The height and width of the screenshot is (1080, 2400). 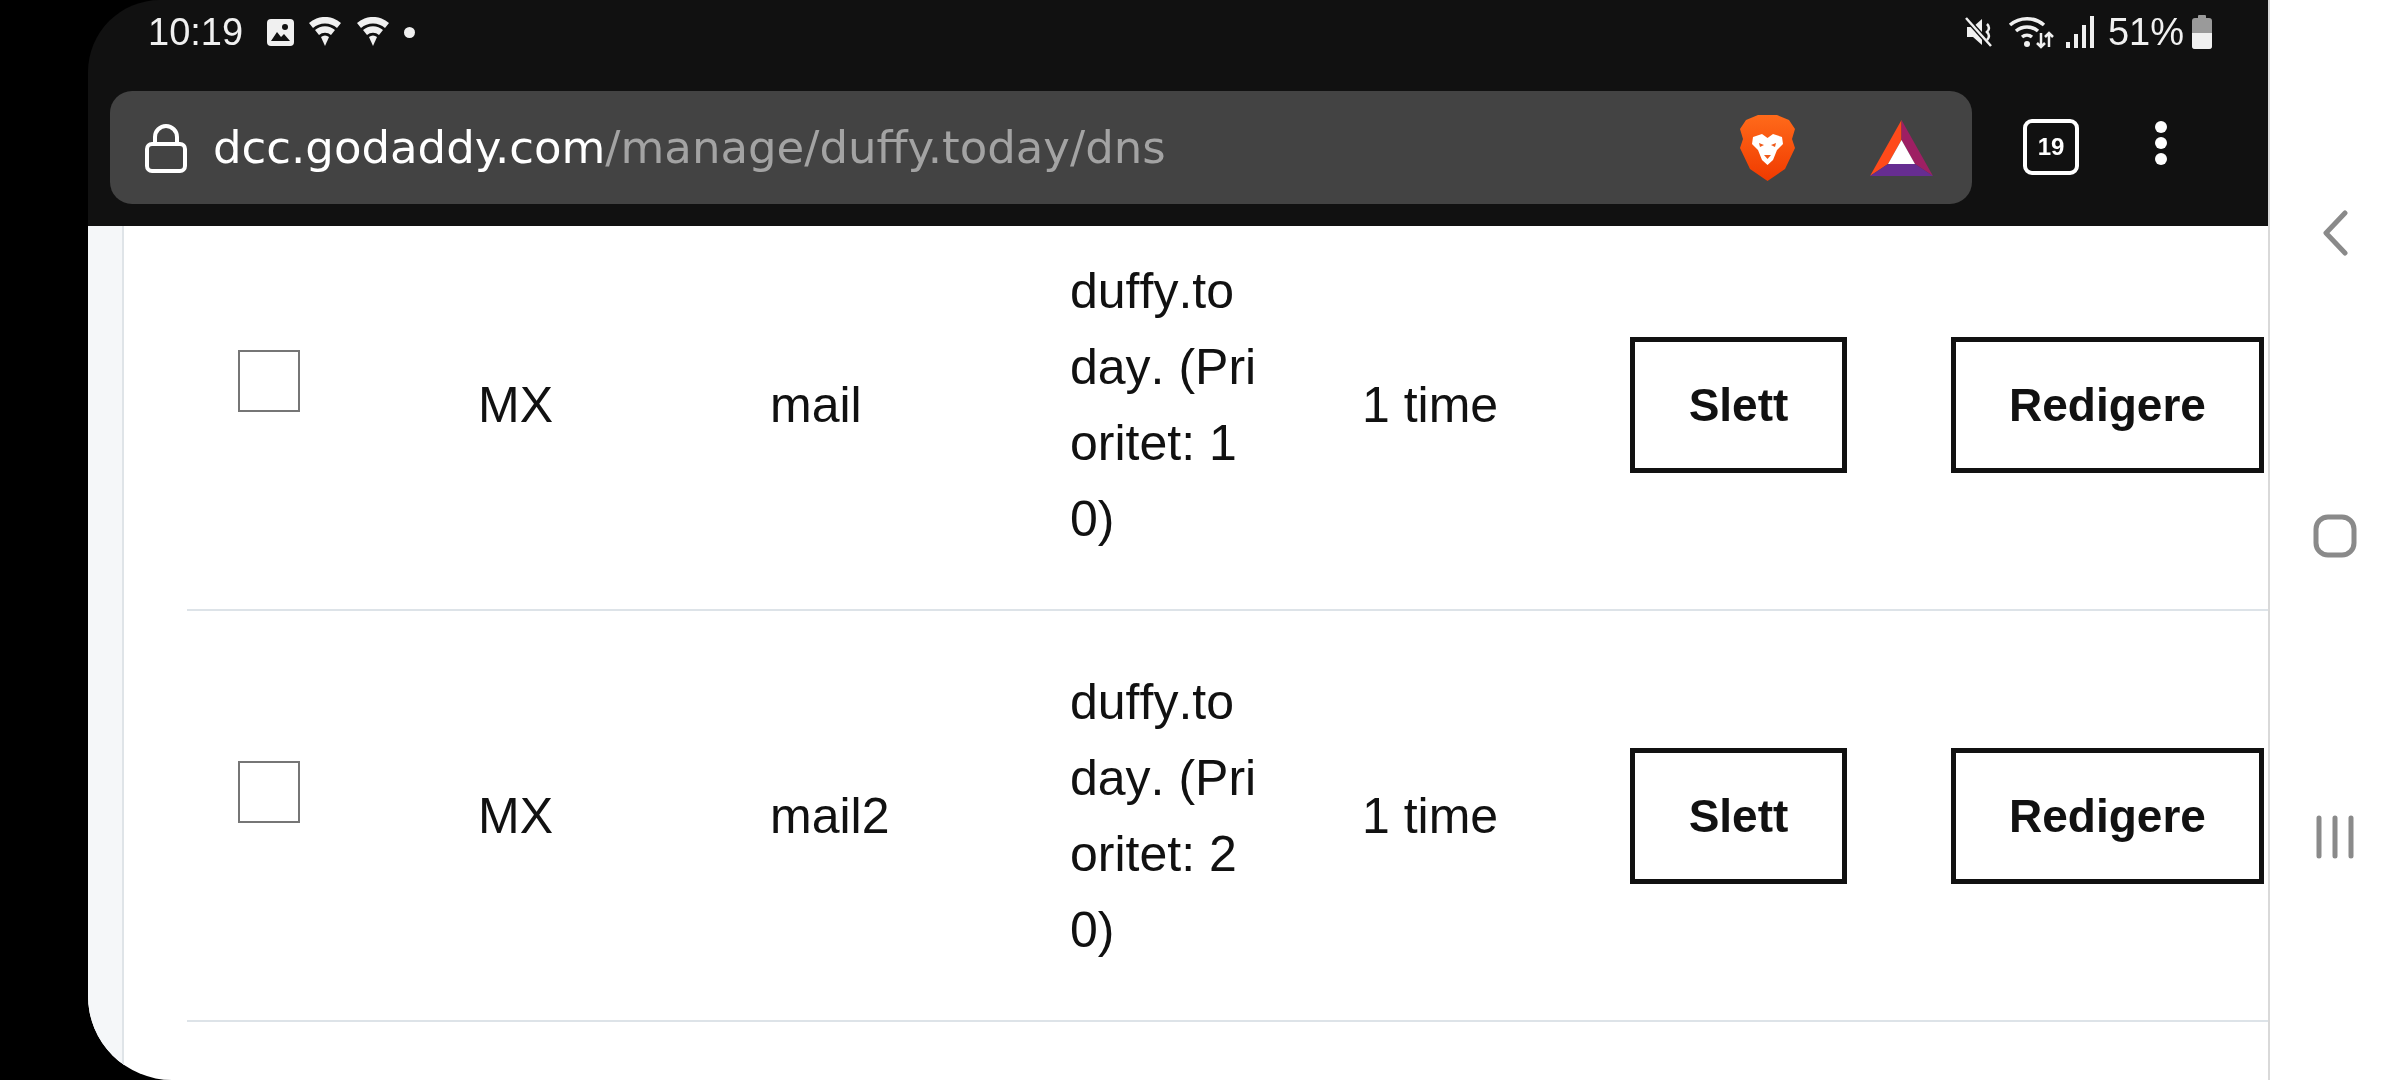 What do you see at coordinates (1901, 147) in the screenshot?
I see `triangle-icon` at bounding box center [1901, 147].